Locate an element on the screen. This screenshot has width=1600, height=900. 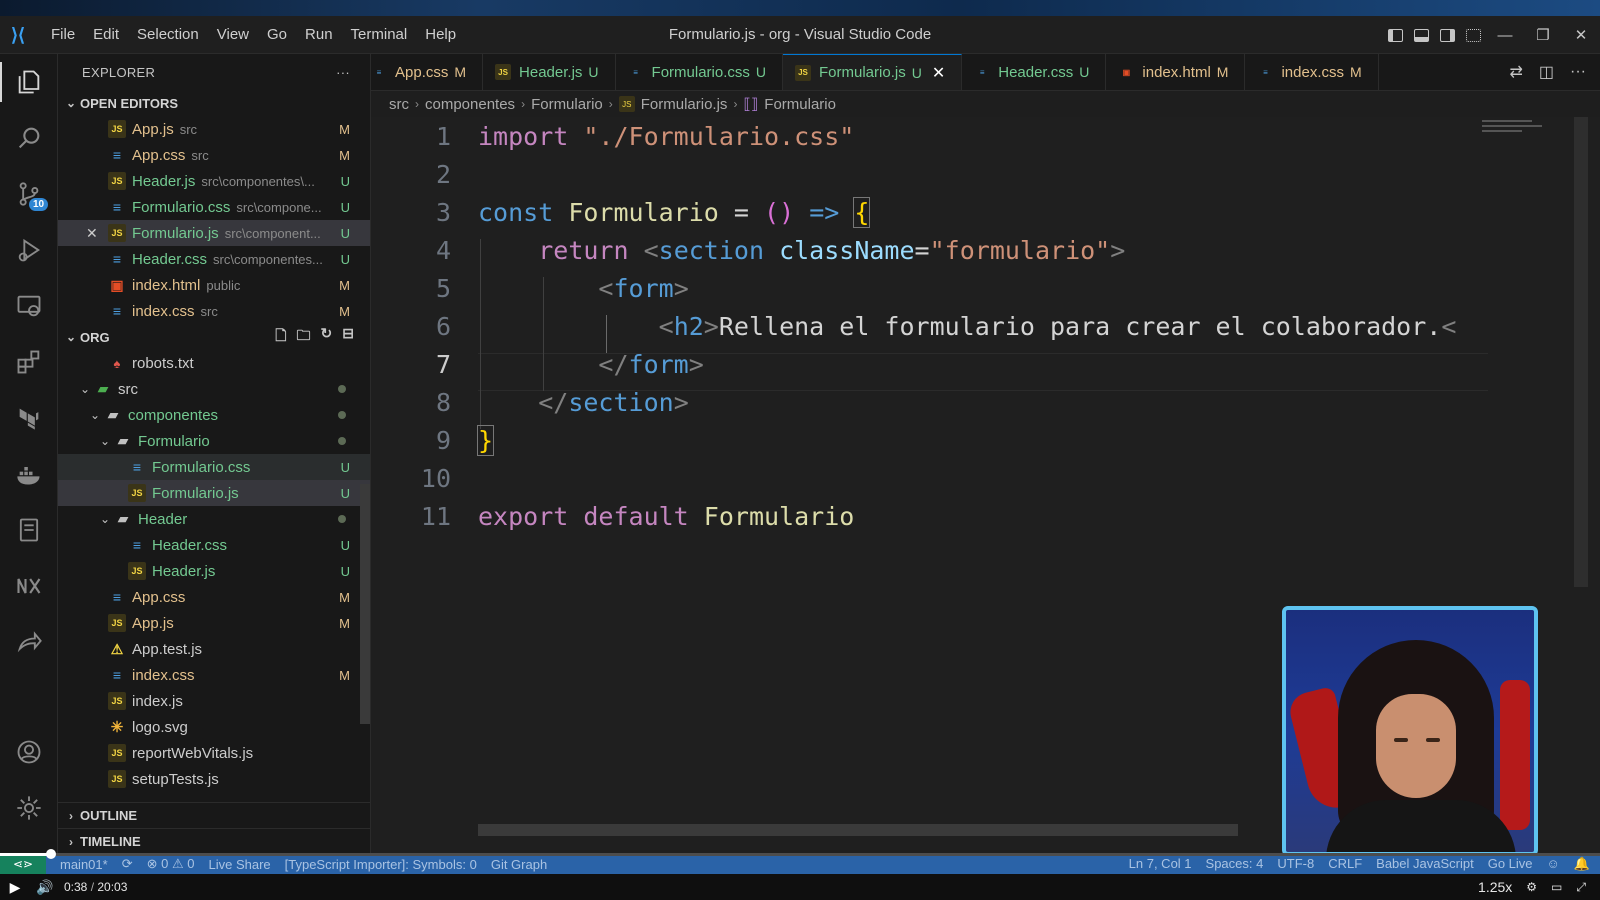
picture-in-picture-icon: ▭ is located at coordinates (1556, 887).